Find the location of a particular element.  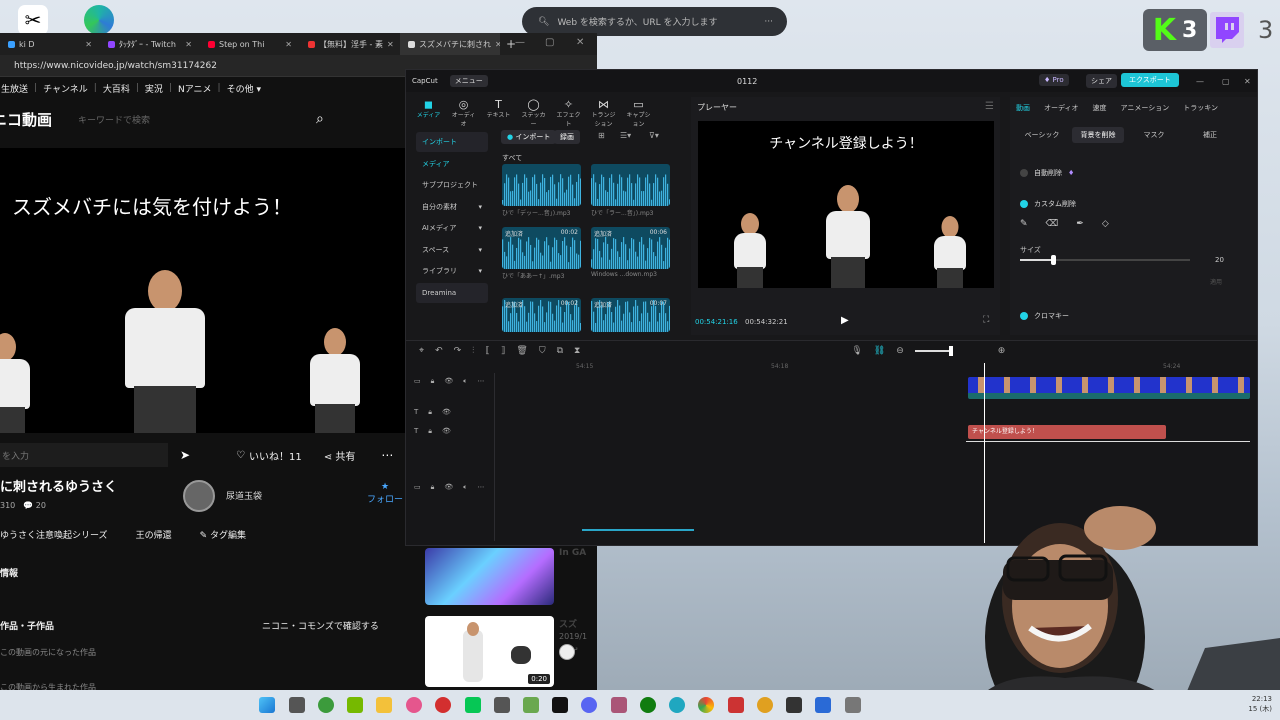

browser-tab: Step on Thi ✕ is located at coordinates (250, 44).